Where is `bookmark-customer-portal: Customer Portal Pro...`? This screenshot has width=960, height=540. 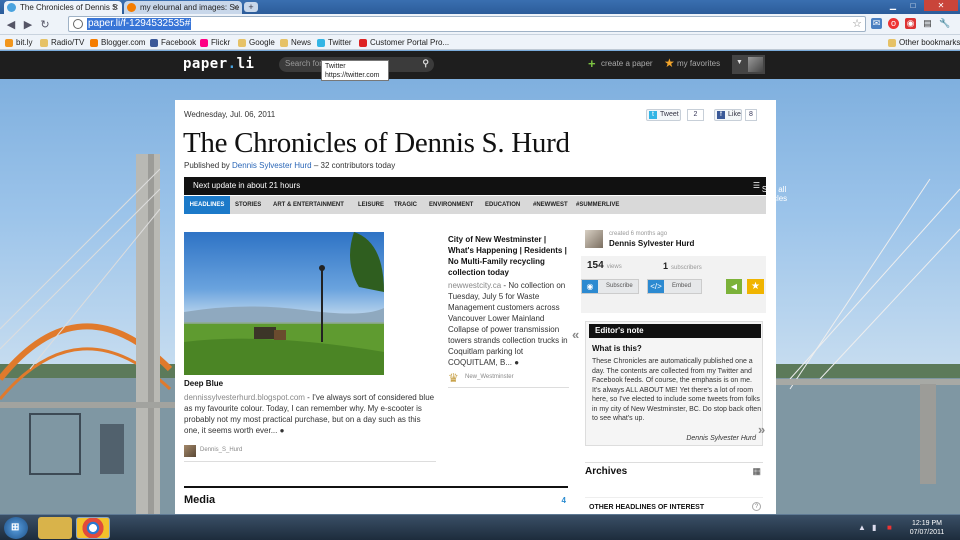
bookmark-customer-portal: Customer Portal Pro... is located at coordinates (404, 42).